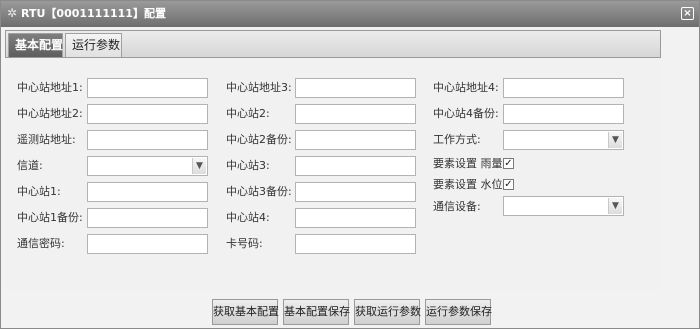  Describe the element at coordinates (46, 139) in the screenshot. I see `telemetry-addr-label: 遥测站地址:` at that location.